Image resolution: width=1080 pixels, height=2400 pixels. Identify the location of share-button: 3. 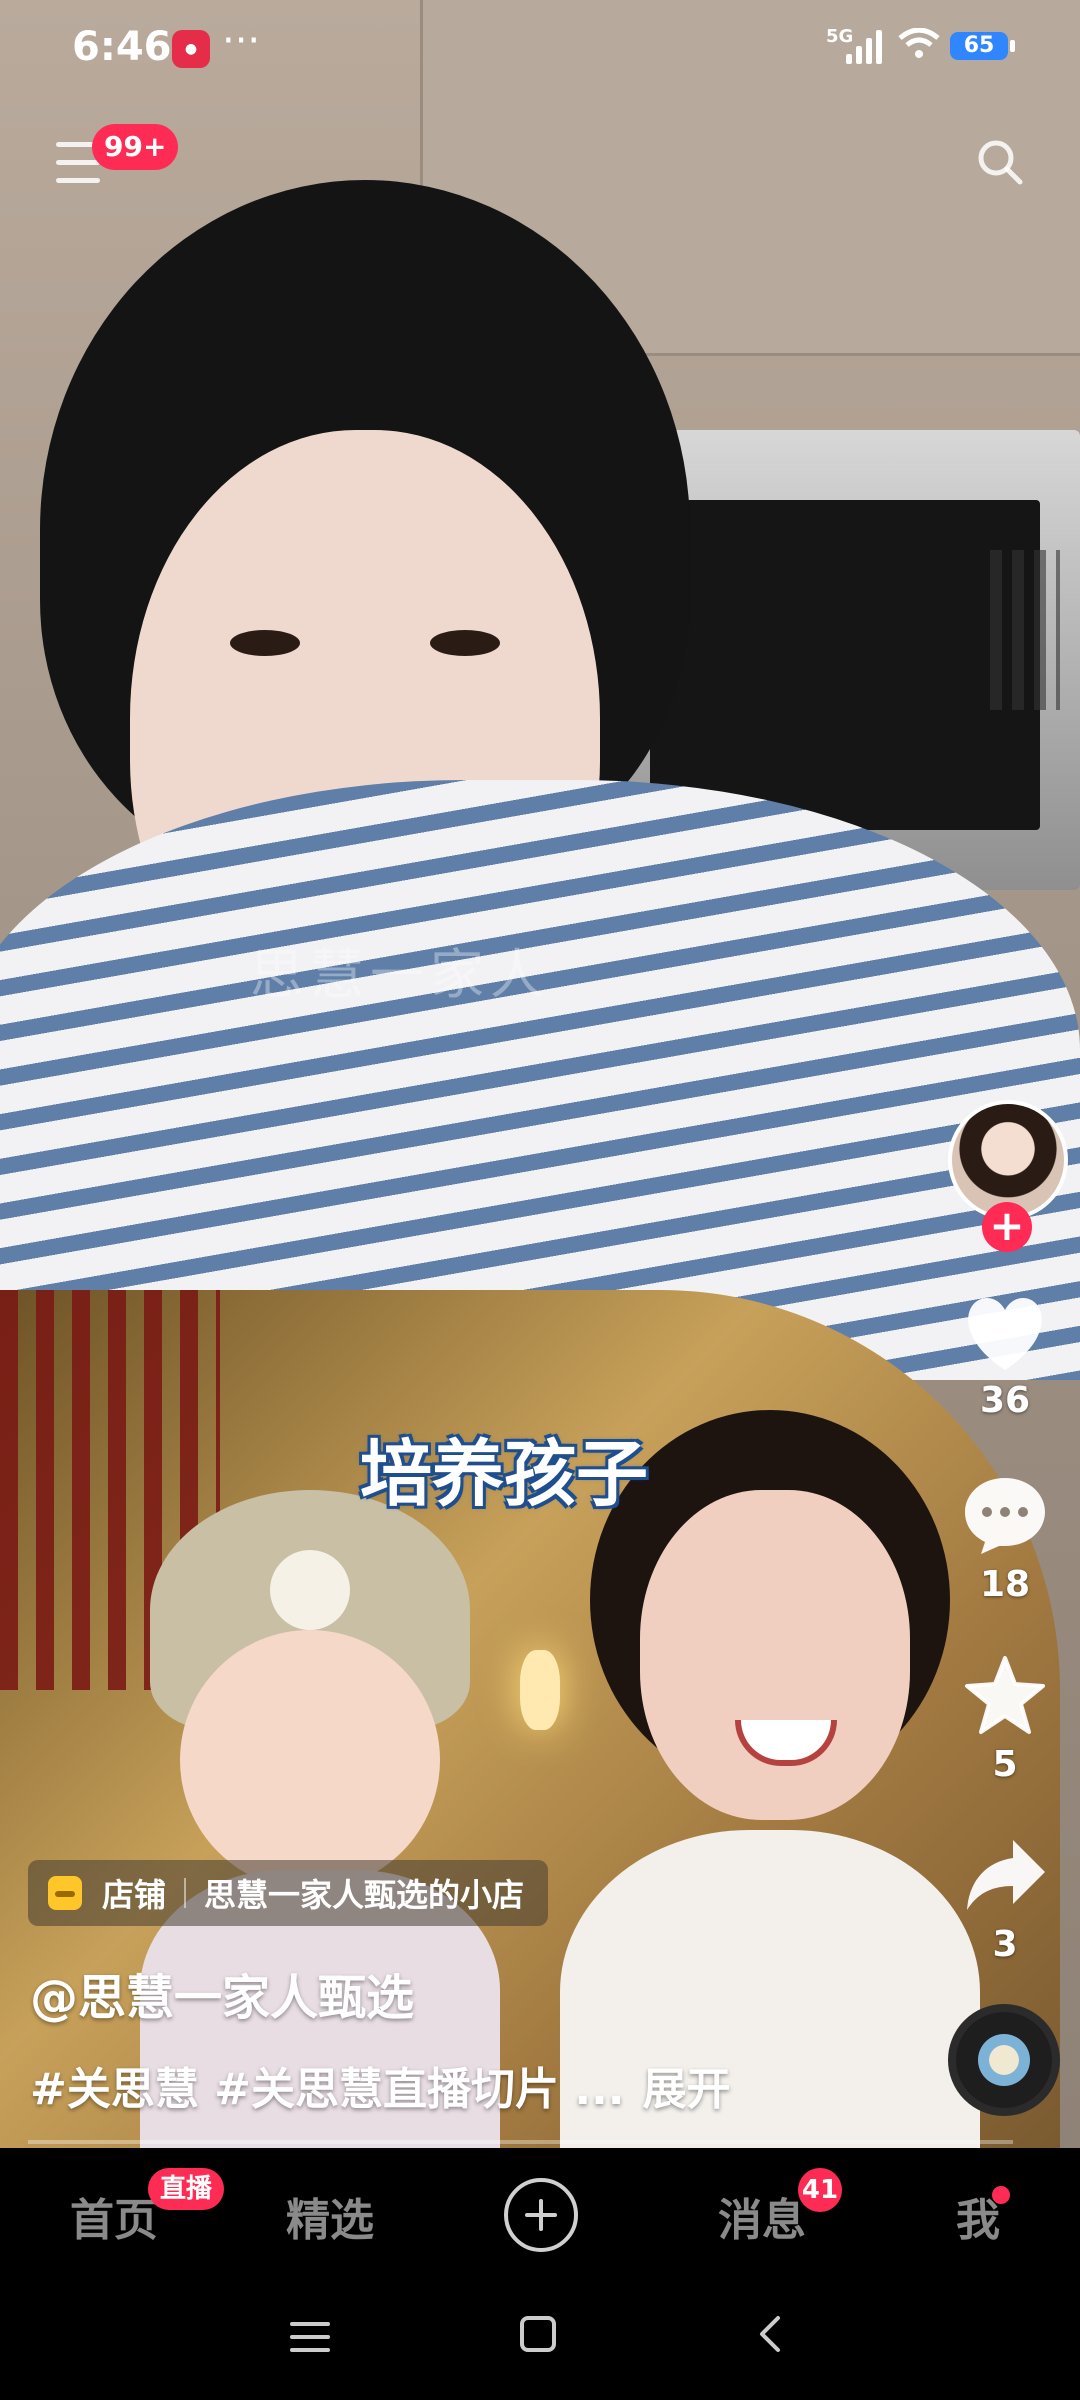
(1005, 1900).